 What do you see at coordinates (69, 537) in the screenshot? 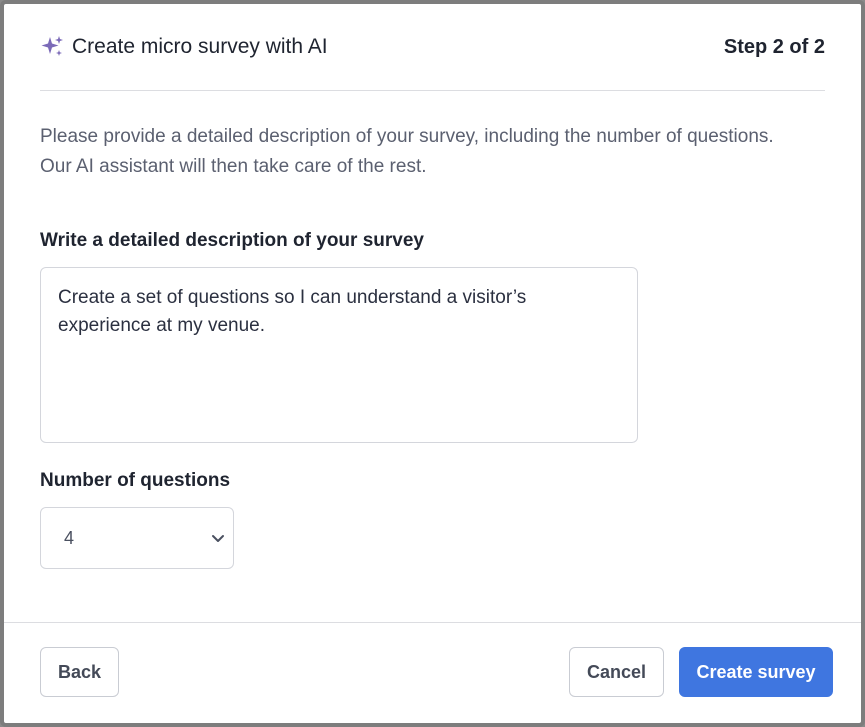
I see `questions-select-value: 4` at bounding box center [69, 537].